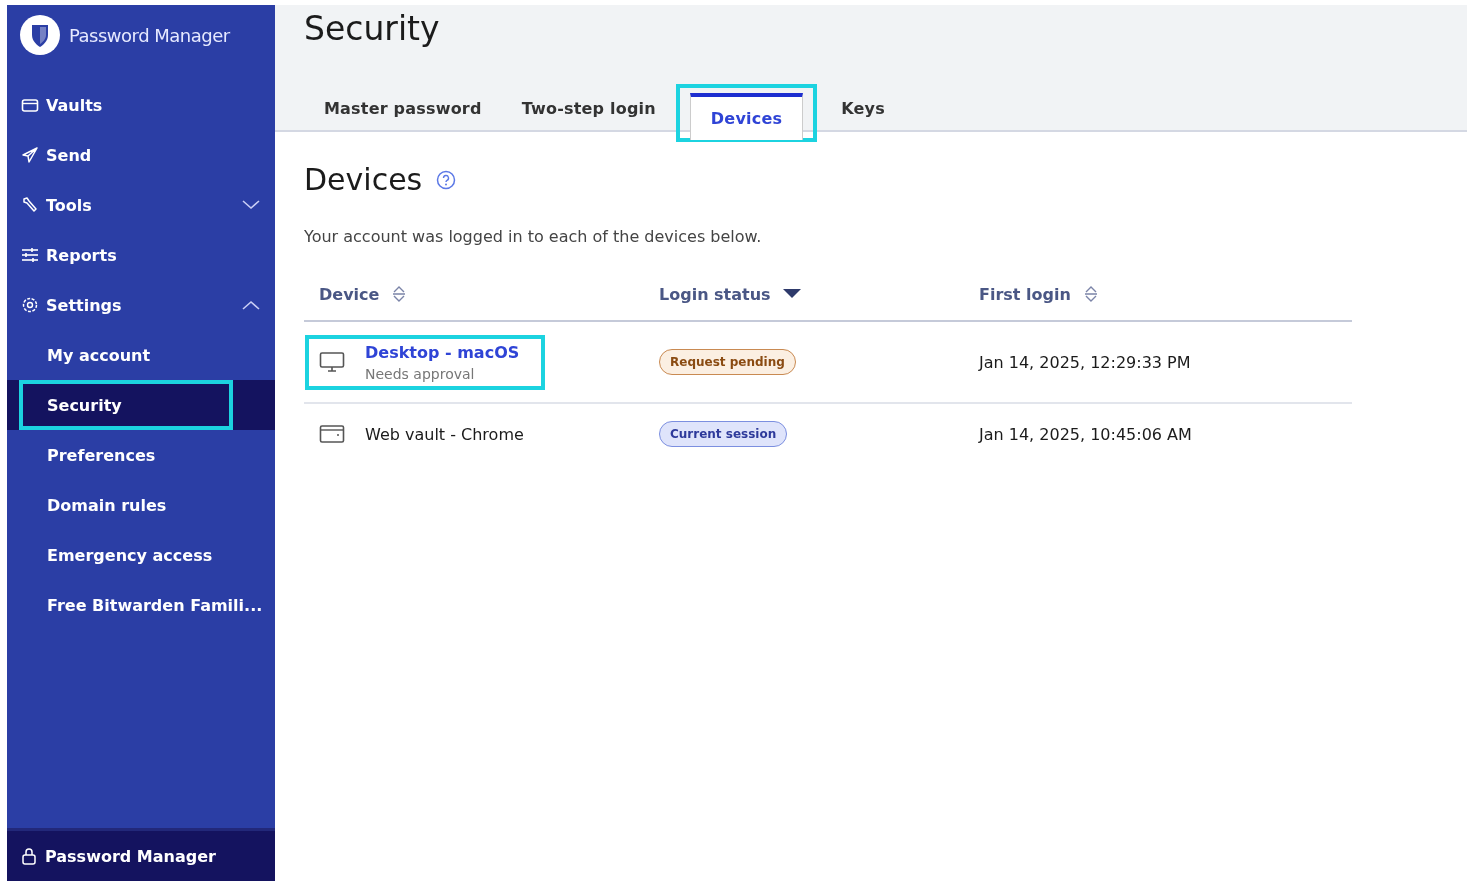 The image size is (1467, 881). What do you see at coordinates (727, 362) in the screenshot?
I see `status-badge: Request pending` at bounding box center [727, 362].